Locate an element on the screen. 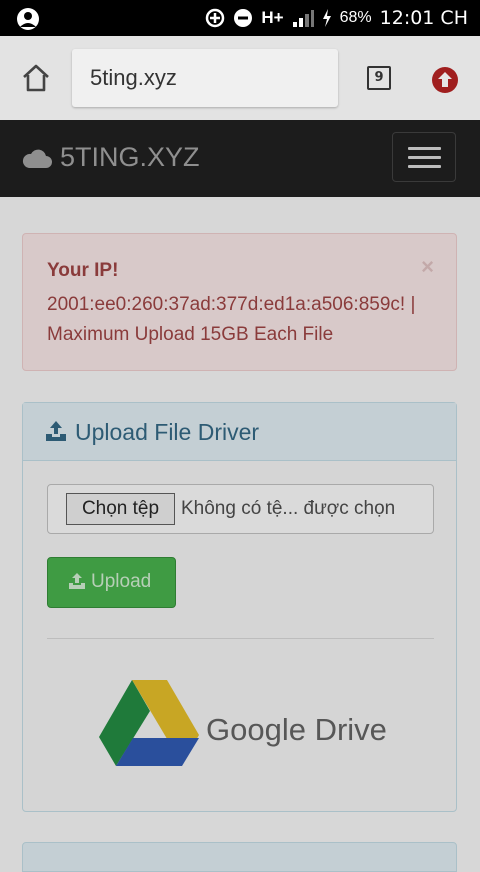 The image size is (480, 872). site-navbar: 5TING.XYZ is located at coordinates (240, 158).